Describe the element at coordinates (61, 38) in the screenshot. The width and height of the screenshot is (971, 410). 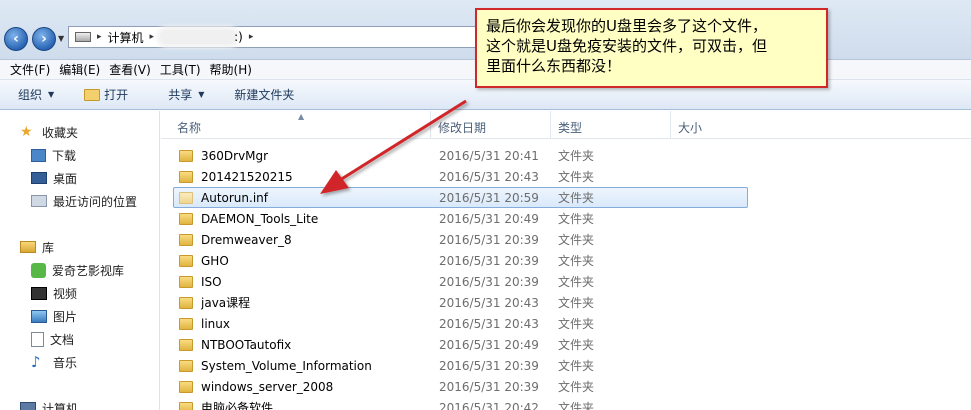
I see `recent-pages-dropdown-icon: ▼` at that location.